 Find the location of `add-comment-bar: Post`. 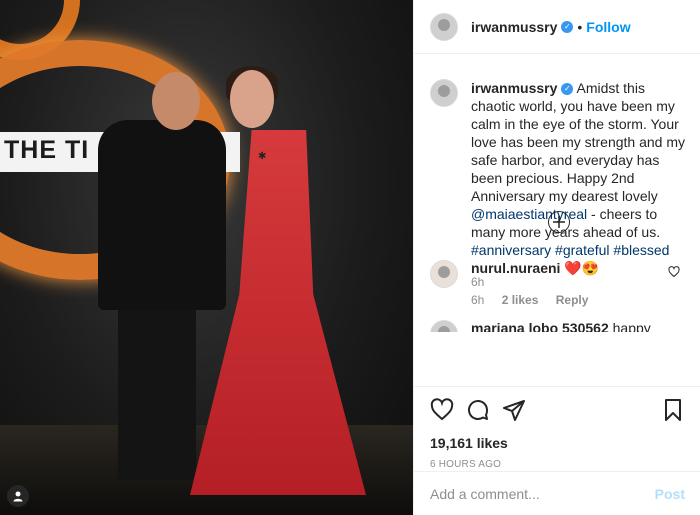

add-comment-bar: Post is located at coordinates (557, 493).